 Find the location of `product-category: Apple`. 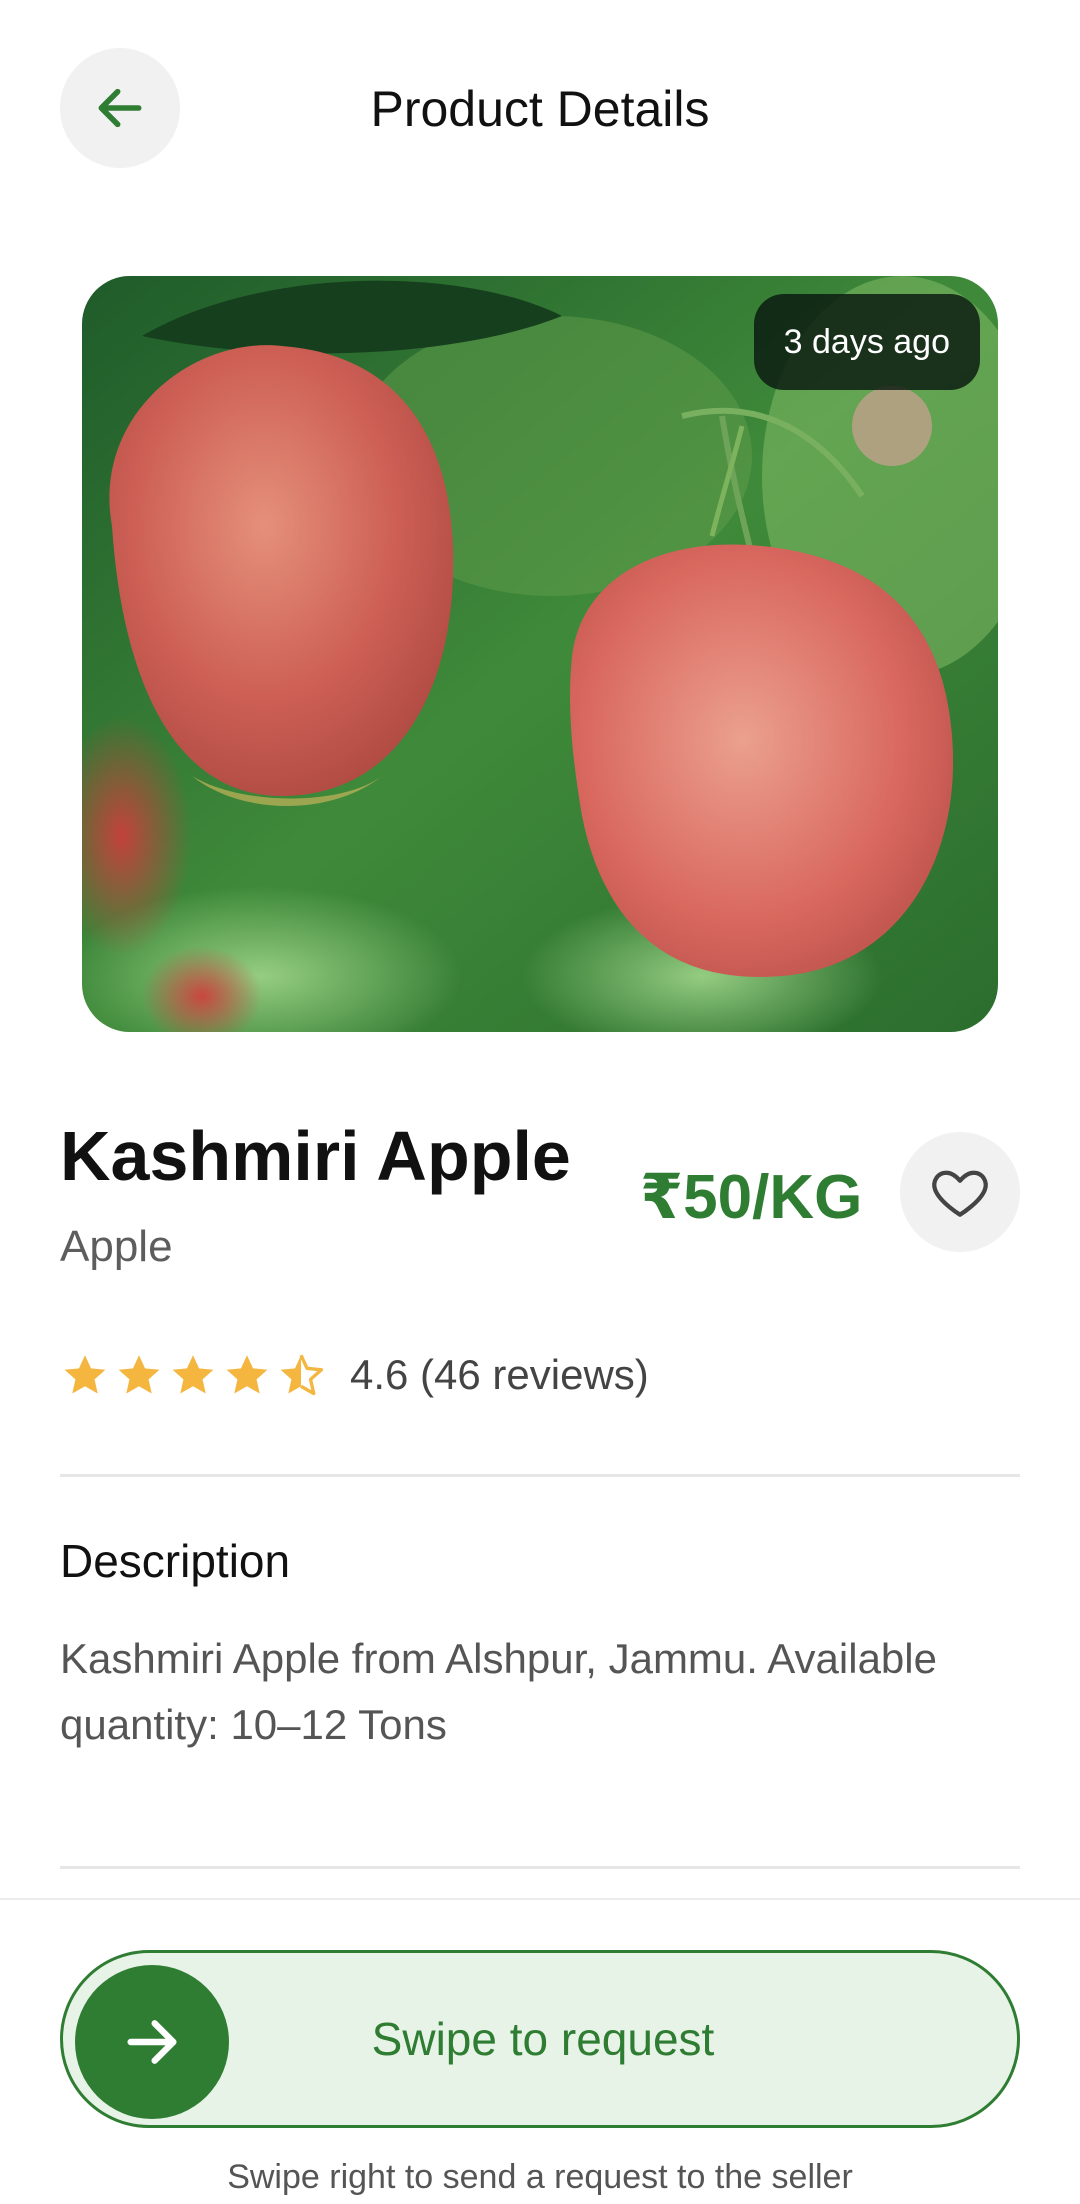

product-category: Apple is located at coordinates (116, 1246).